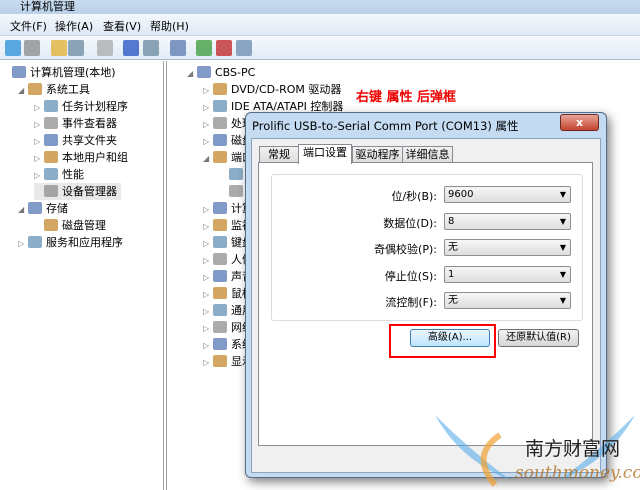  I want to click on window-title-bar: 计算机管理, so click(320, 7).